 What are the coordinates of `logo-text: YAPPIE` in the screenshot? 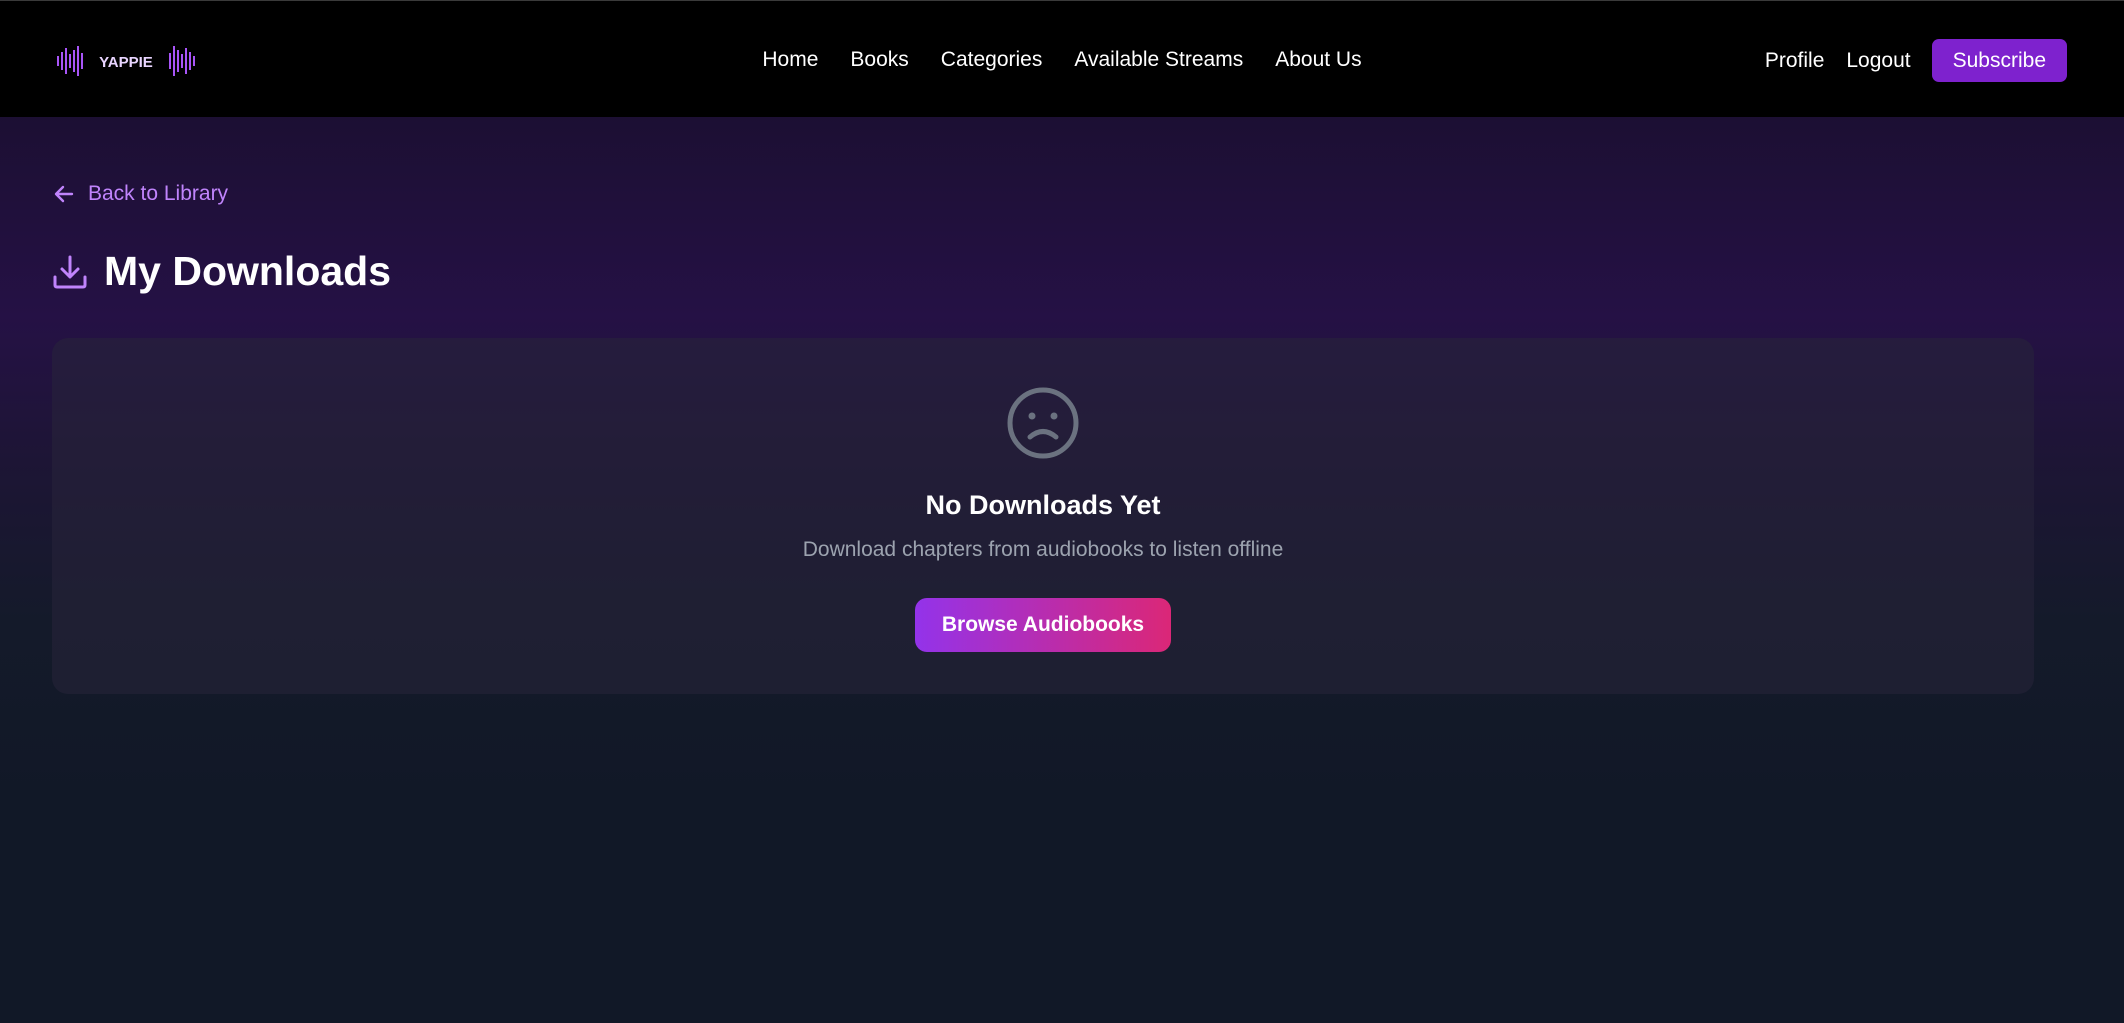 It's located at (126, 62).